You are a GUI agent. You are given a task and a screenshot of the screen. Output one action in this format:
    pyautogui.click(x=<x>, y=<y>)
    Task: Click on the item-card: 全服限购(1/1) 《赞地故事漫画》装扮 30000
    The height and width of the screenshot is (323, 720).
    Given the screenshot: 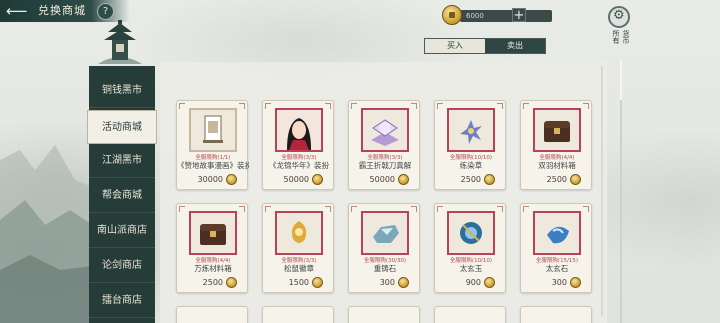 What is the action you would take?
    pyautogui.click(x=212, y=145)
    